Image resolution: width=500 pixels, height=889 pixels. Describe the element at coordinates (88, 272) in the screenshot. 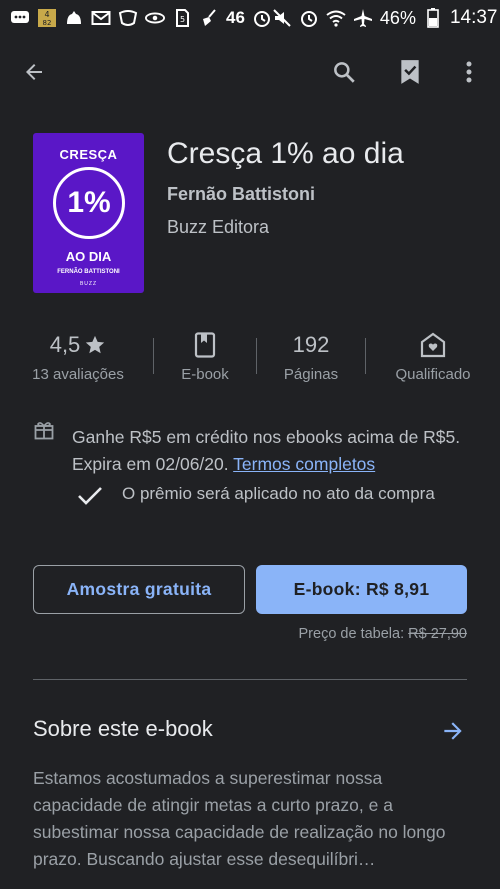

I see `cover-author: FERNÃO BATTISTONI` at that location.